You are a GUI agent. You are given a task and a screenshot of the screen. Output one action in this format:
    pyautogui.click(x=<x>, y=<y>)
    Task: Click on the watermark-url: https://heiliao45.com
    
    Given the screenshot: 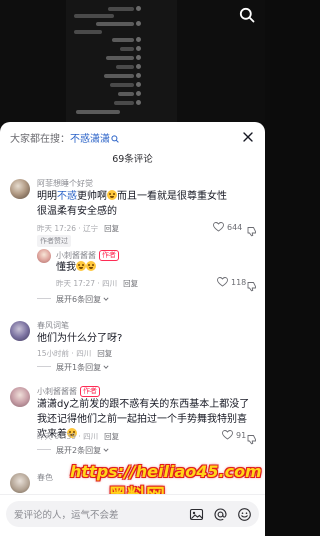 What is the action you would take?
    pyautogui.click(x=166, y=471)
    